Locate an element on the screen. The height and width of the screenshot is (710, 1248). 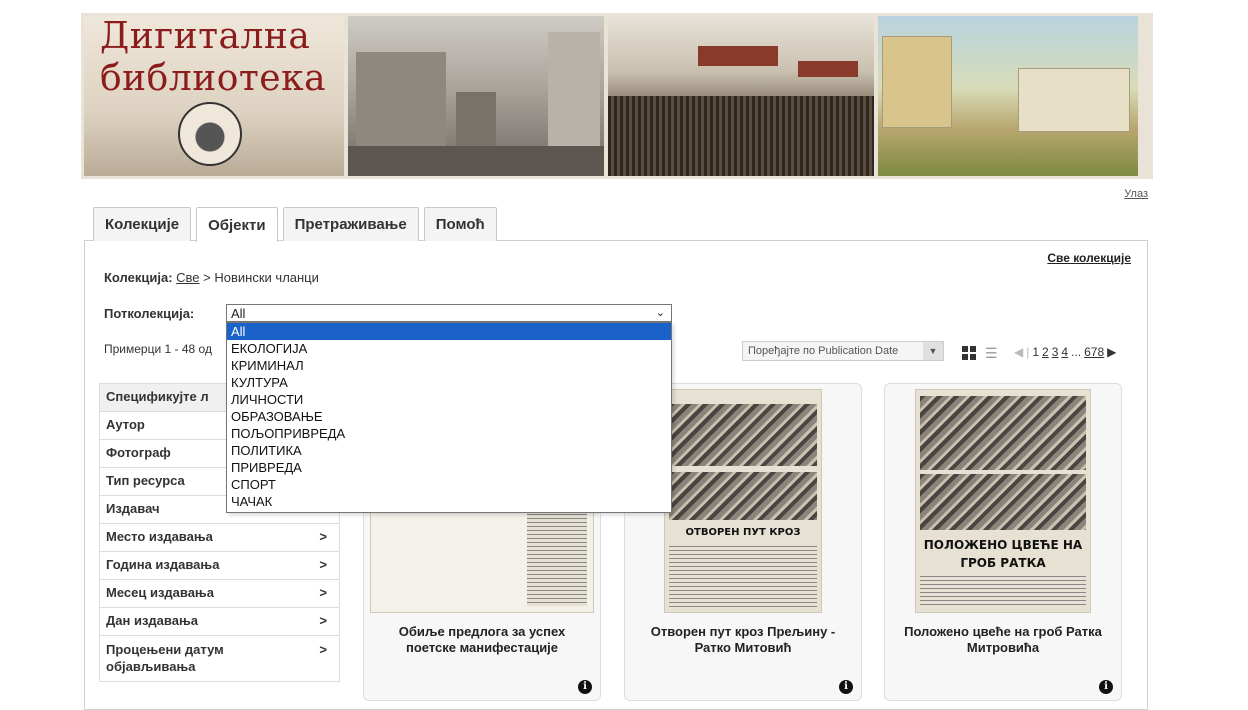
facet-label: Процењени датум објављивања is located at coordinates (165, 658).